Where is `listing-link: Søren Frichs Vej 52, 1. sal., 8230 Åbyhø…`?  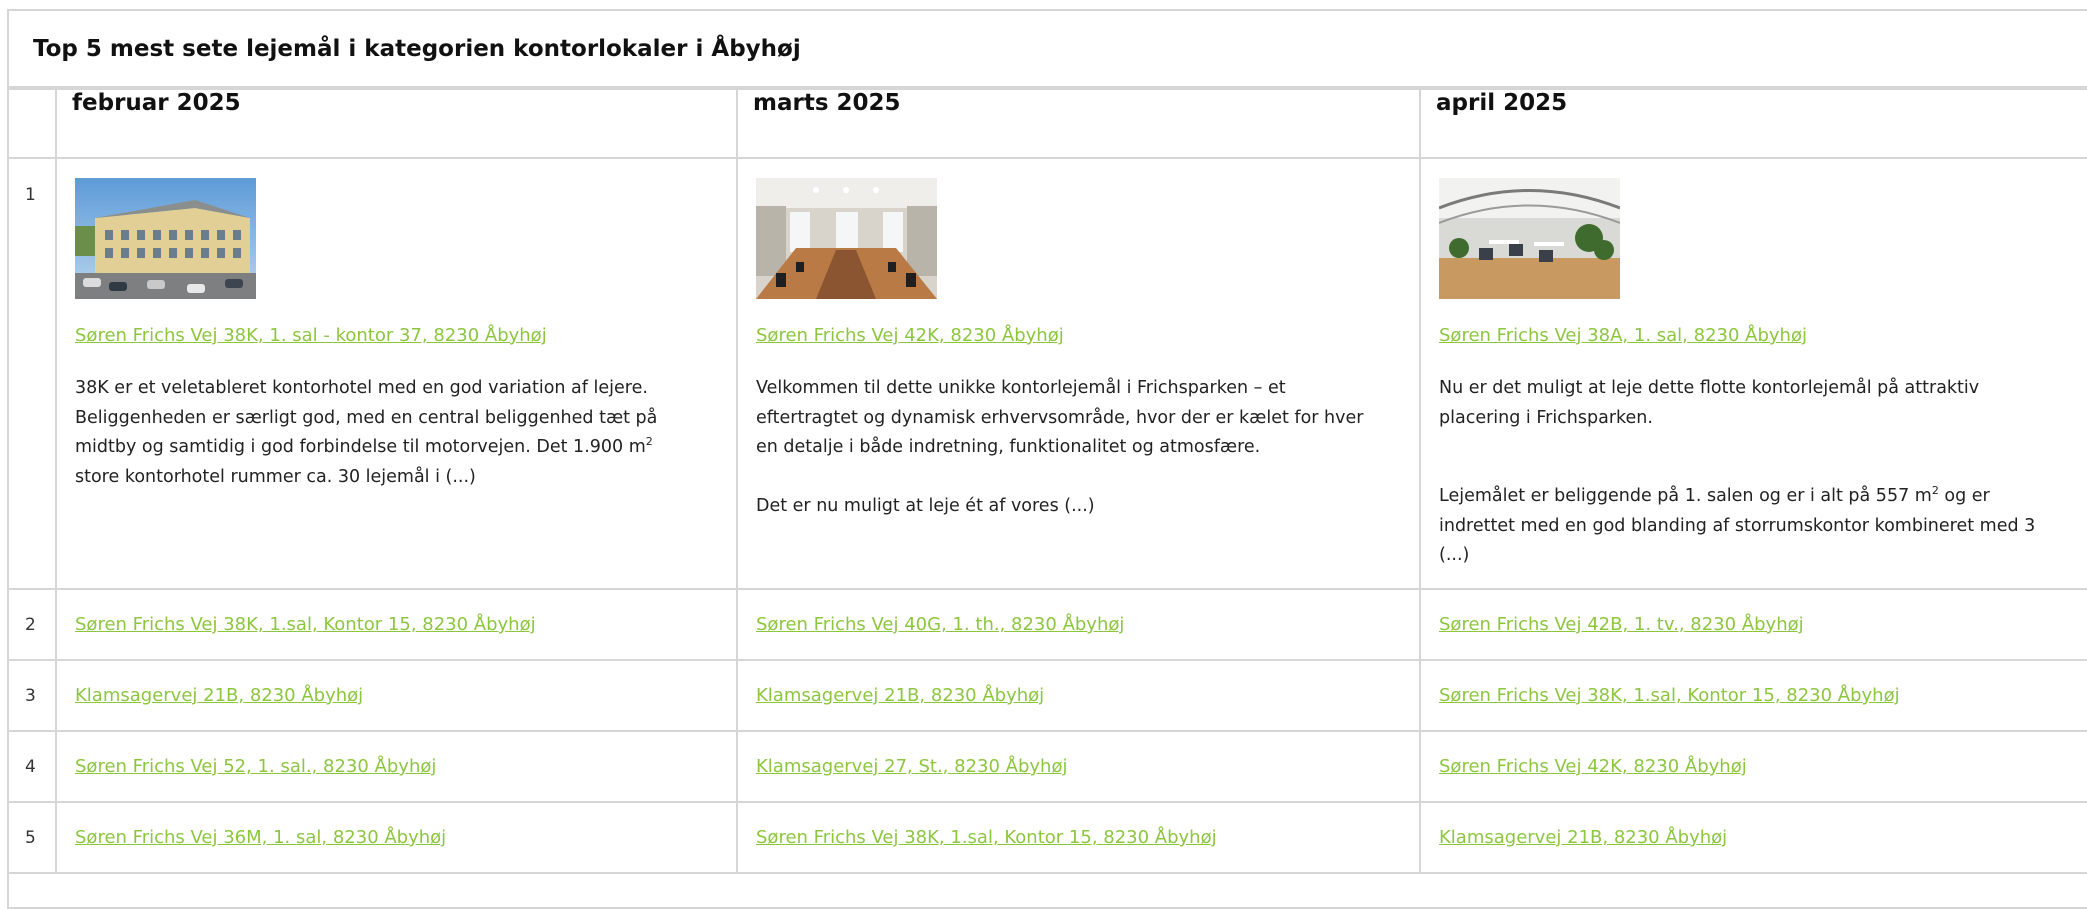
listing-link: Søren Frichs Vej 52, 1. sal., 8230 Åbyhø… is located at coordinates (255, 766).